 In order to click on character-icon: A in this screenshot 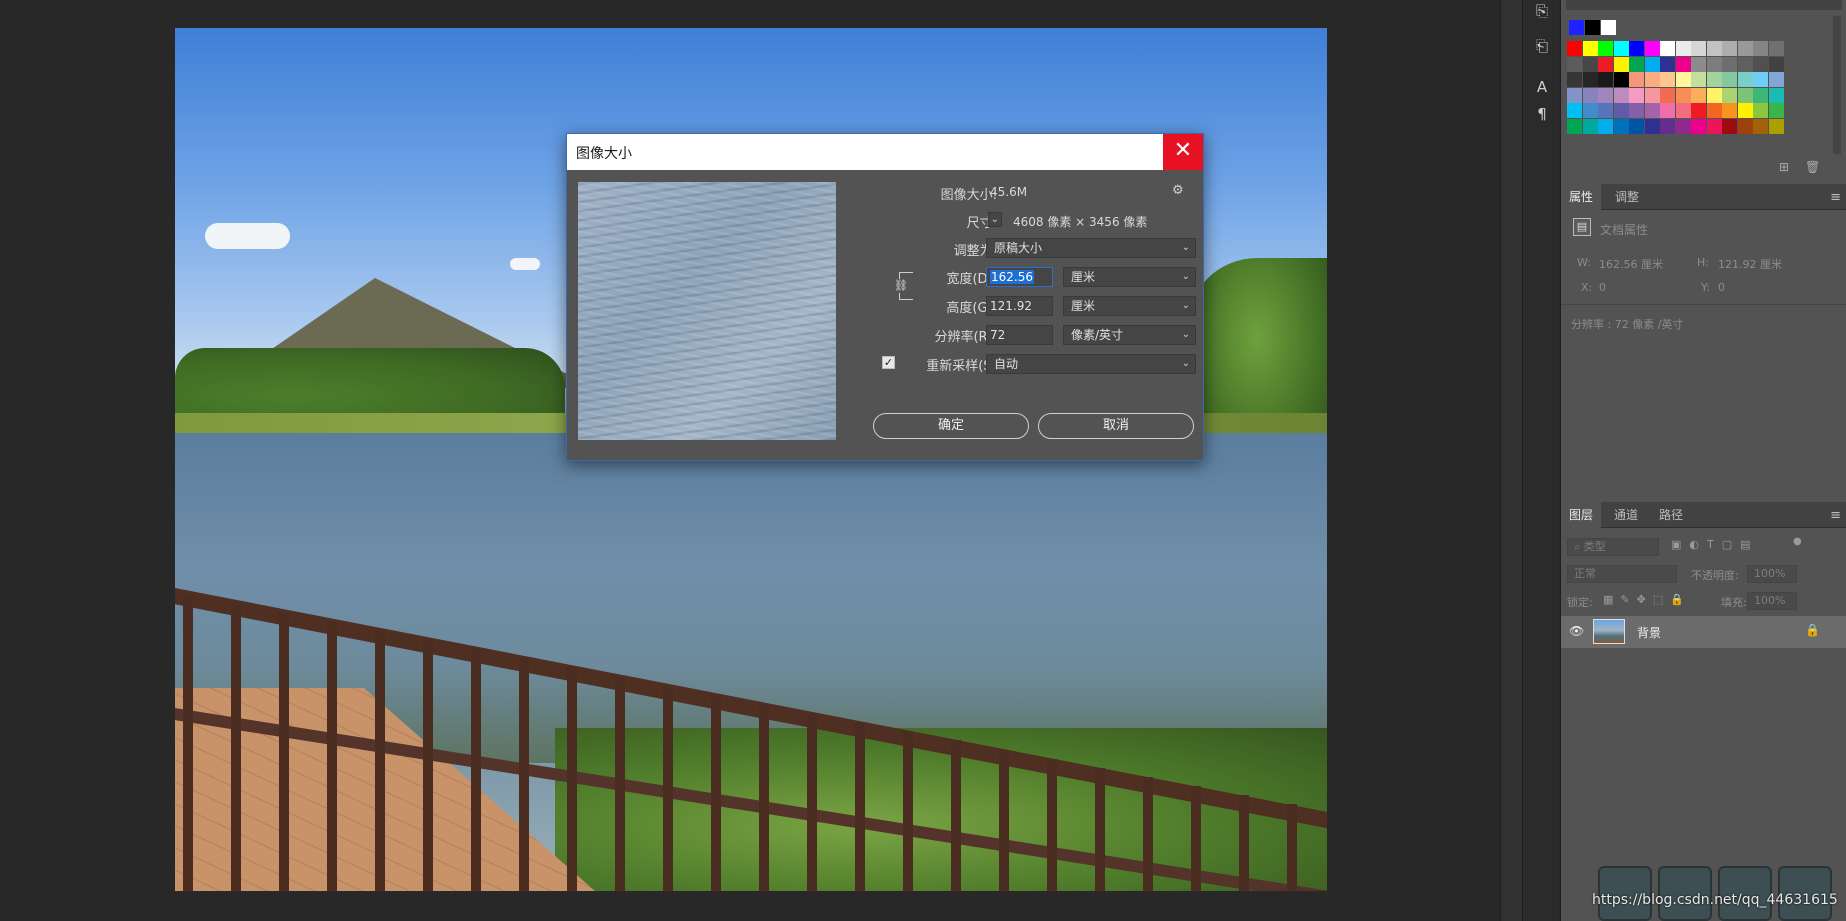, I will do `click(1542, 87)`.